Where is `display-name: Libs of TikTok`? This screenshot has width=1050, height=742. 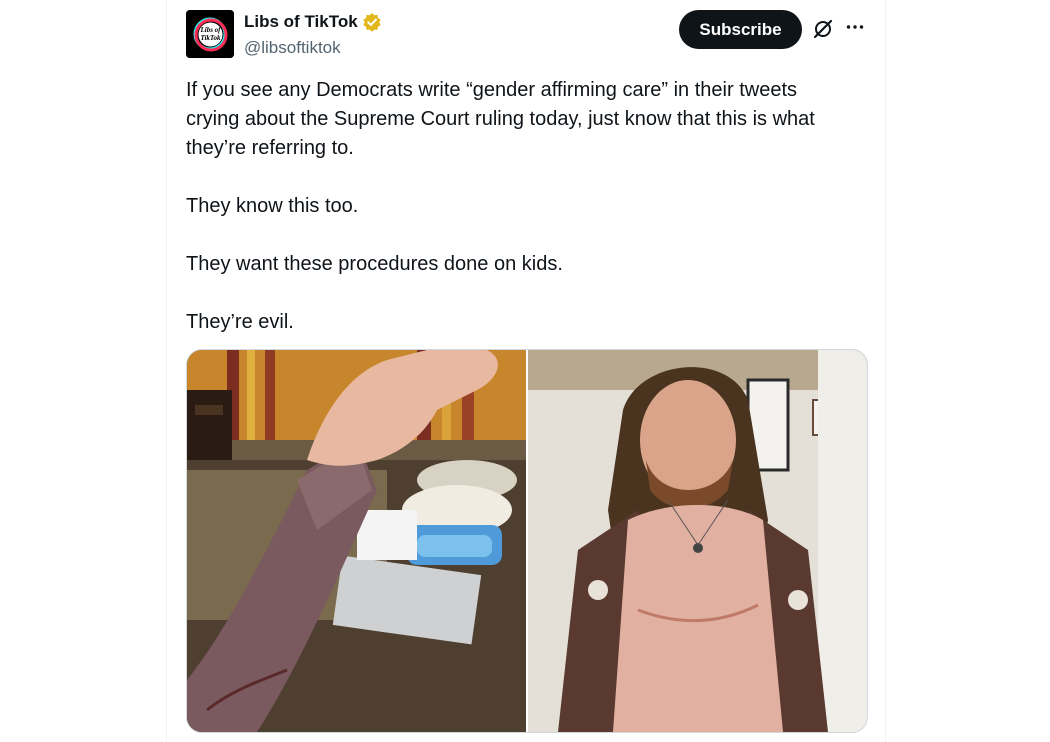
display-name: Libs of TikTok is located at coordinates (301, 22).